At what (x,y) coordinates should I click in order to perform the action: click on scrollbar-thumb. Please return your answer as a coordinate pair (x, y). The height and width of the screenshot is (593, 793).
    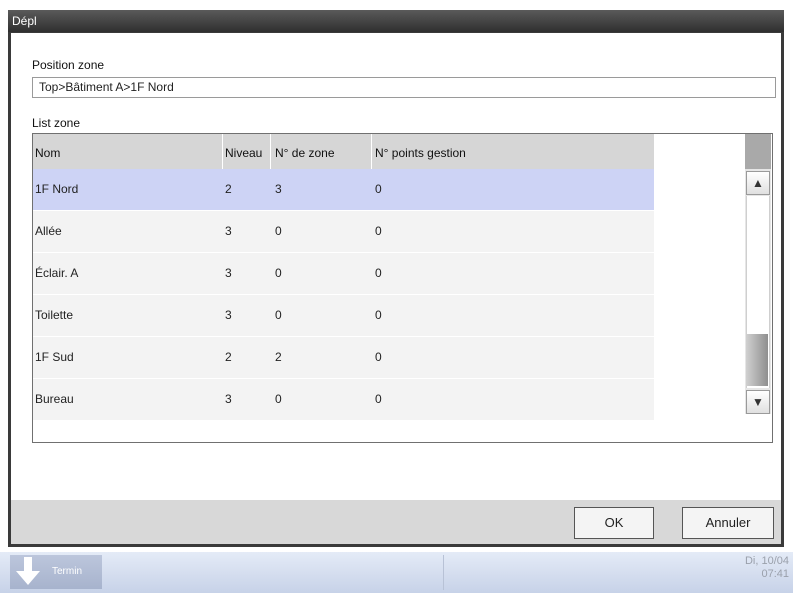
    Looking at the image, I should click on (757, 360).